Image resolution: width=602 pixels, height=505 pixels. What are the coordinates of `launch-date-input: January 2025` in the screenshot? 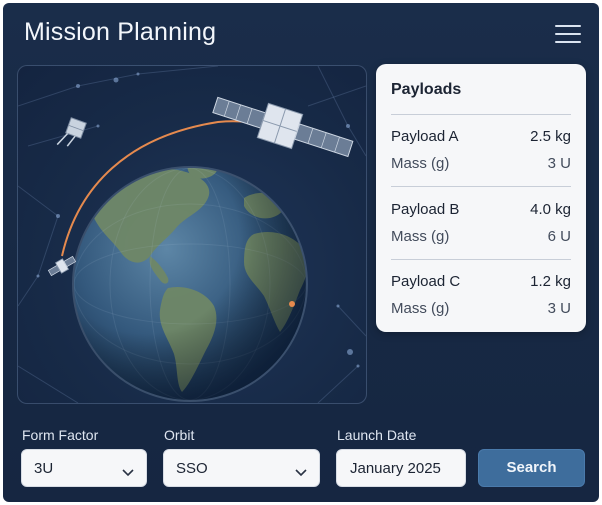 It's located at (401, 468).